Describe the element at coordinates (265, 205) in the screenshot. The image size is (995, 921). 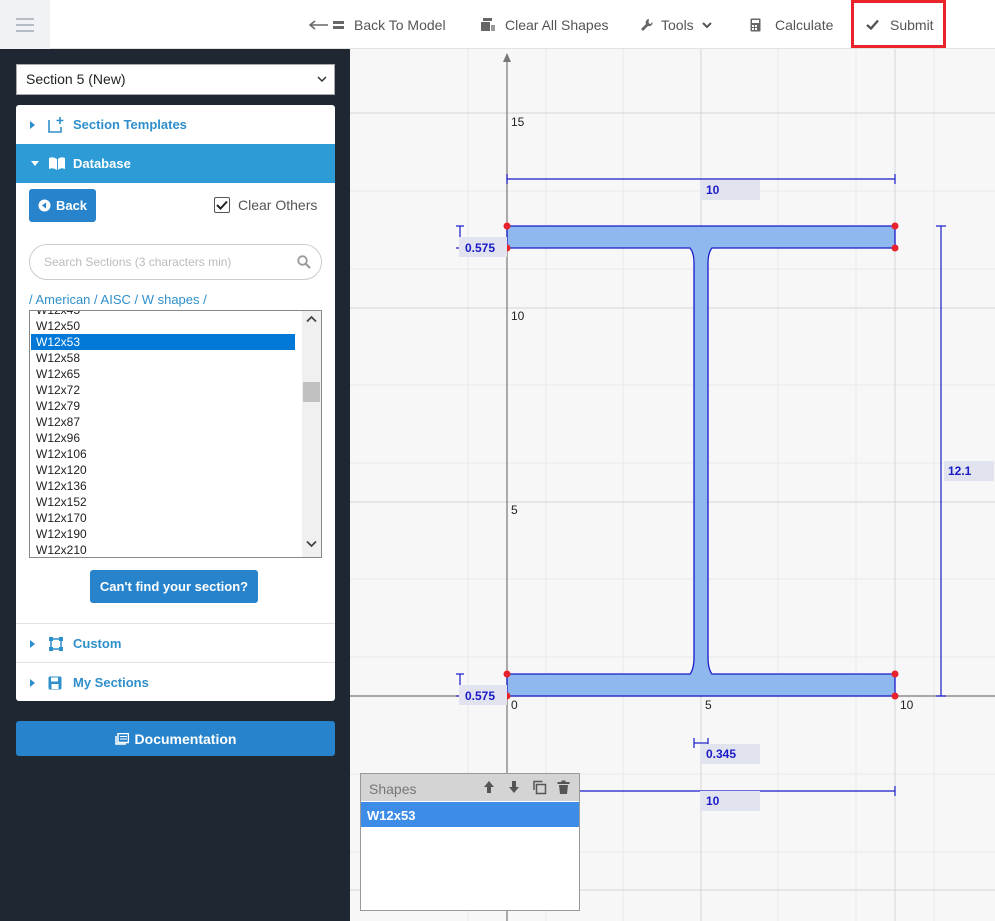
I see `clear-others-checkbox: Clear Others` at that location.